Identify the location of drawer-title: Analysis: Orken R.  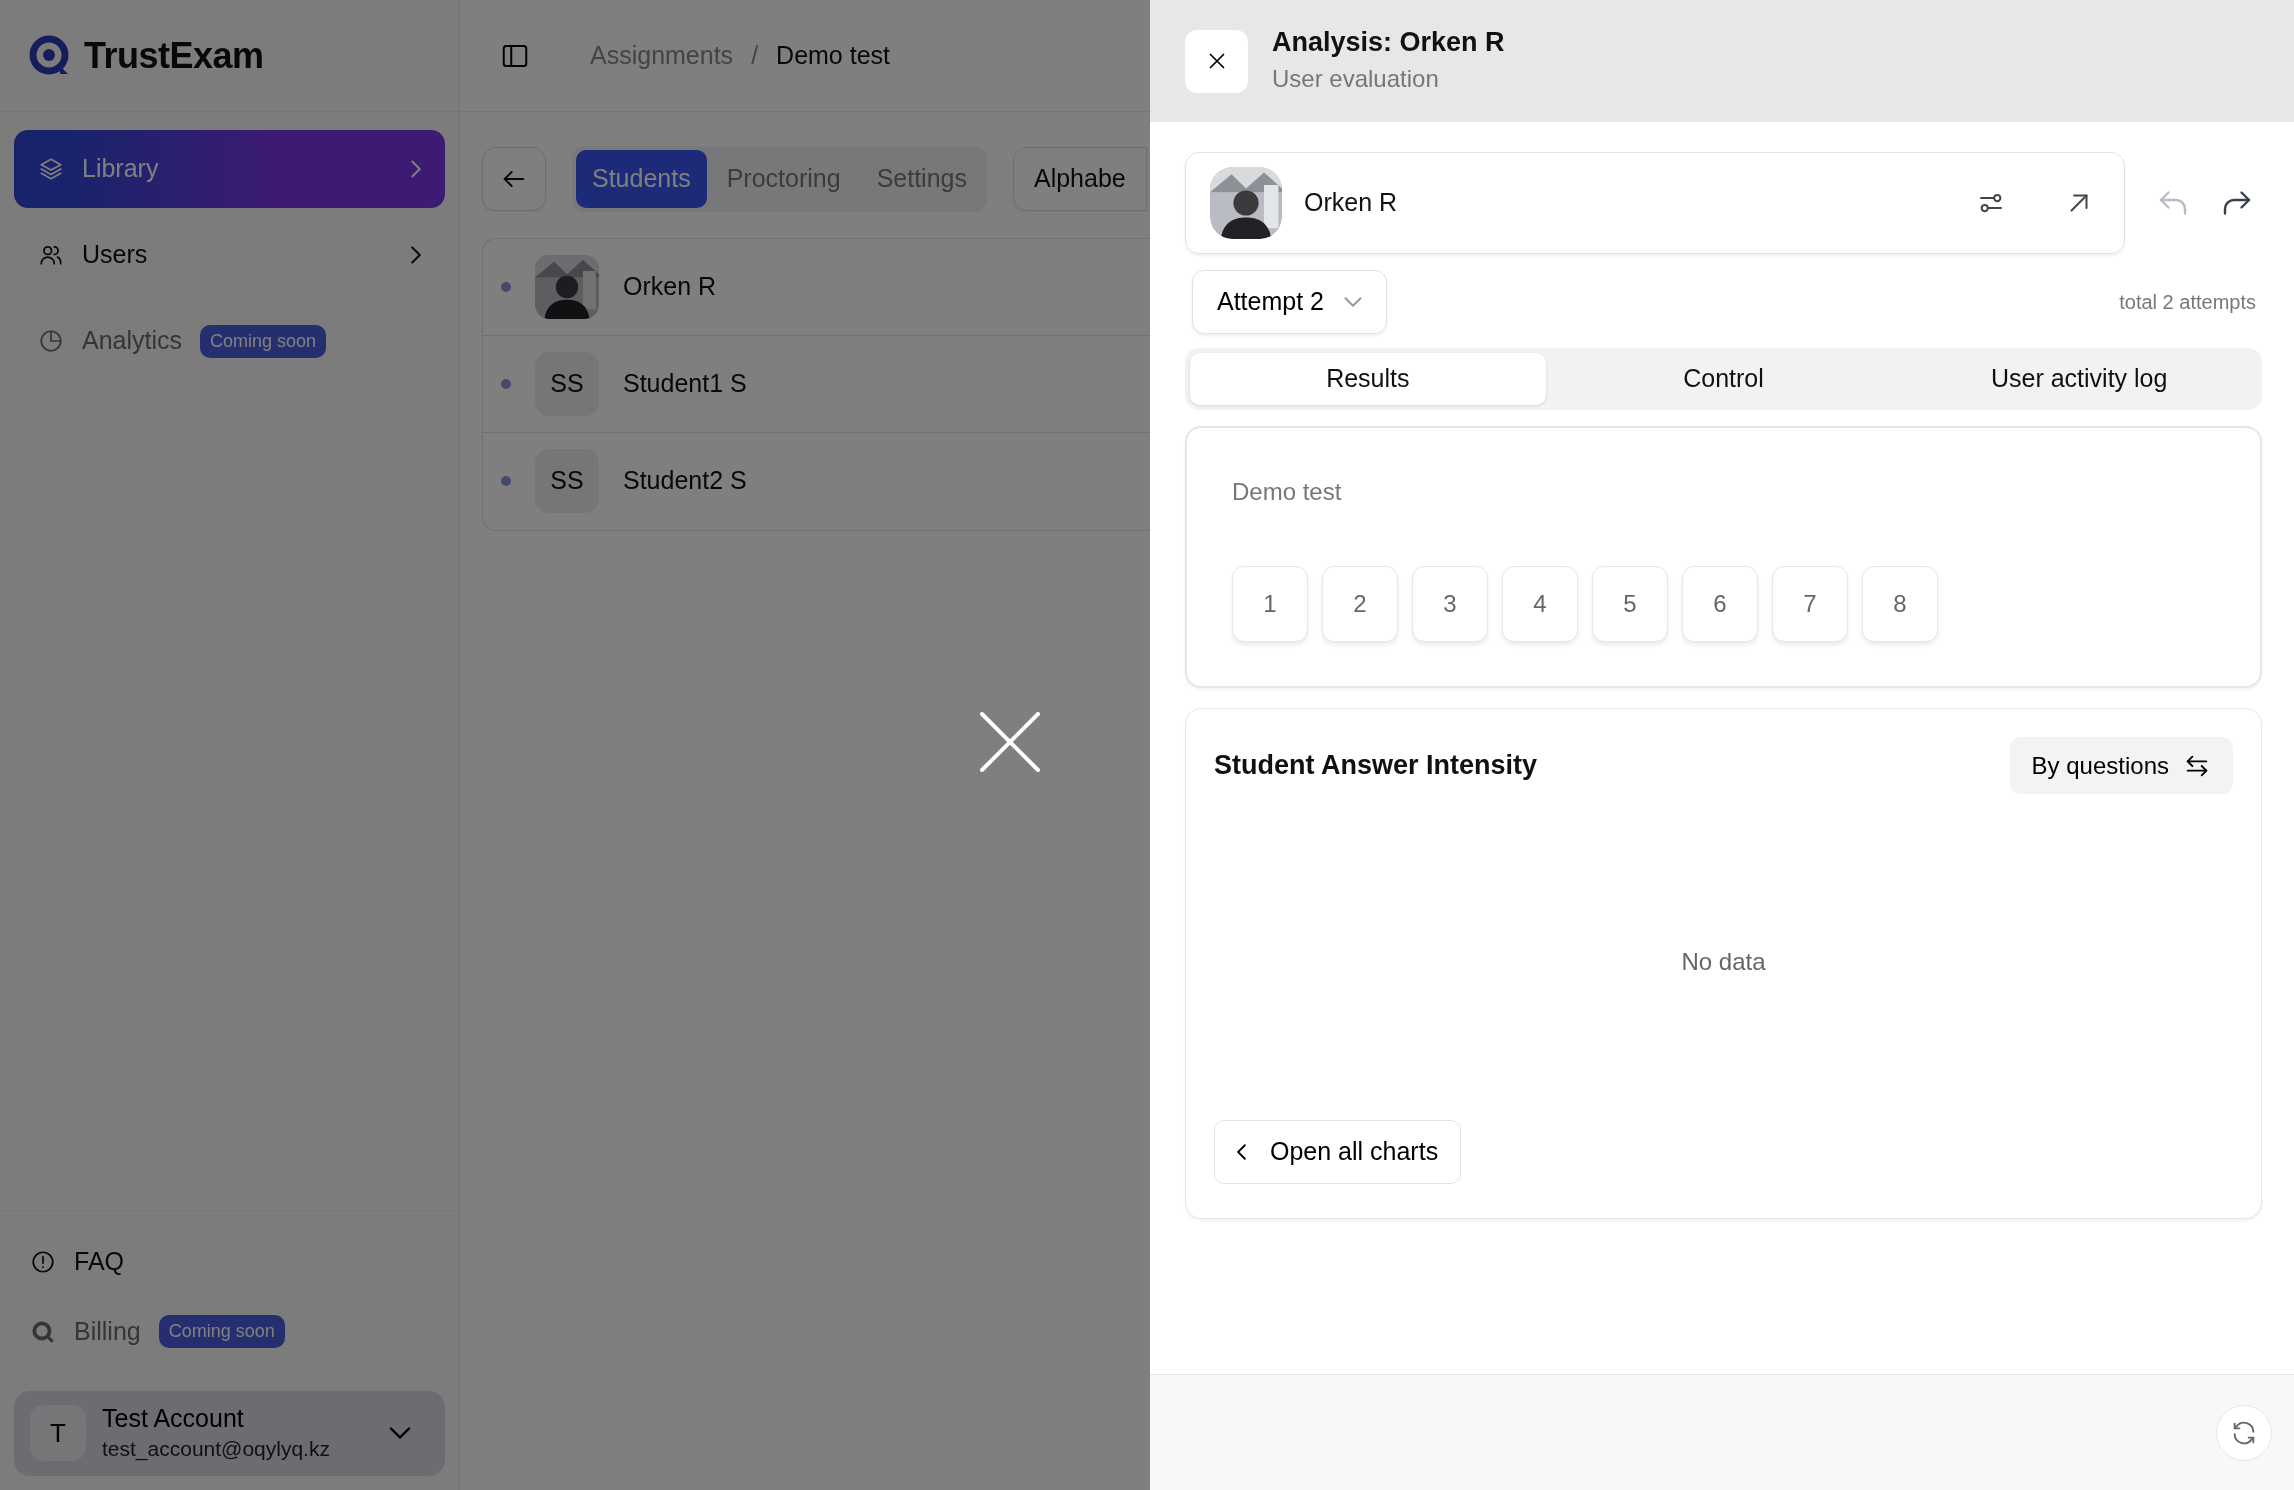
(1388, 43).